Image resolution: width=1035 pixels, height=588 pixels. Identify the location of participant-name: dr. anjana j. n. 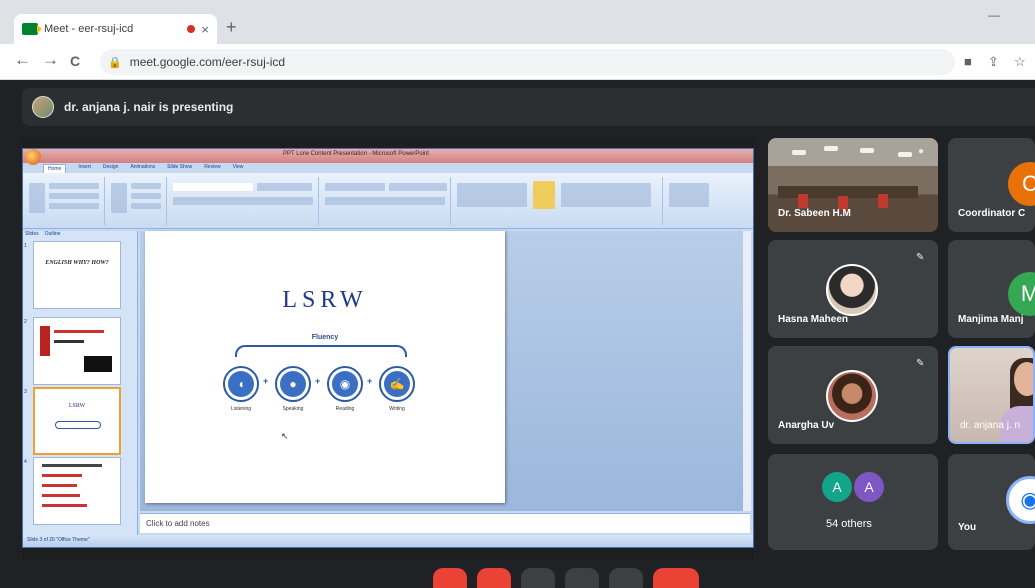
(990, 425).